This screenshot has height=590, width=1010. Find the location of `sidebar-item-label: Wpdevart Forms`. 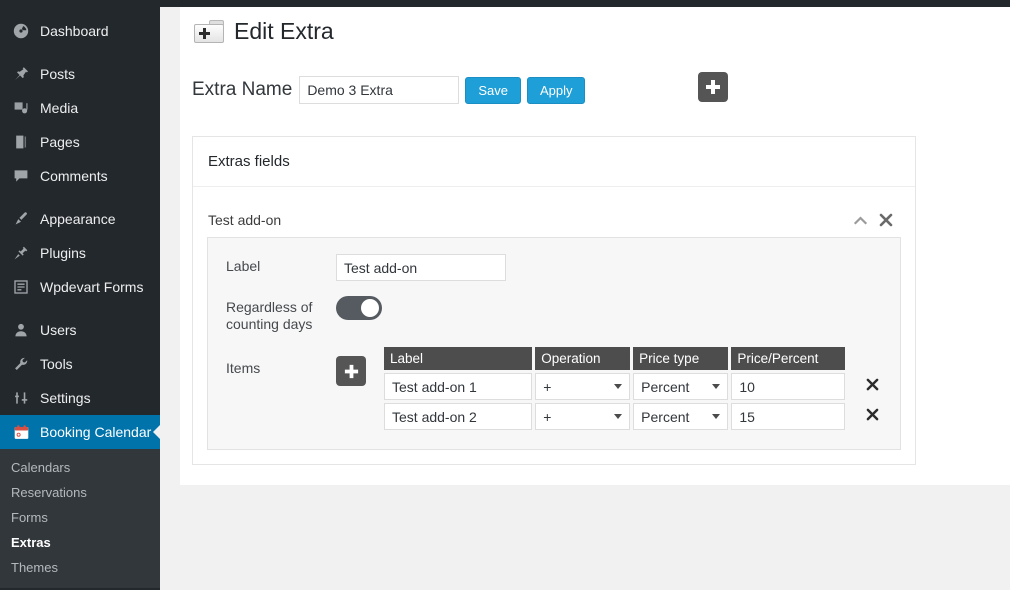

sidebar-item-label: Wpdevart Forms is located at coordinates (92, 287).